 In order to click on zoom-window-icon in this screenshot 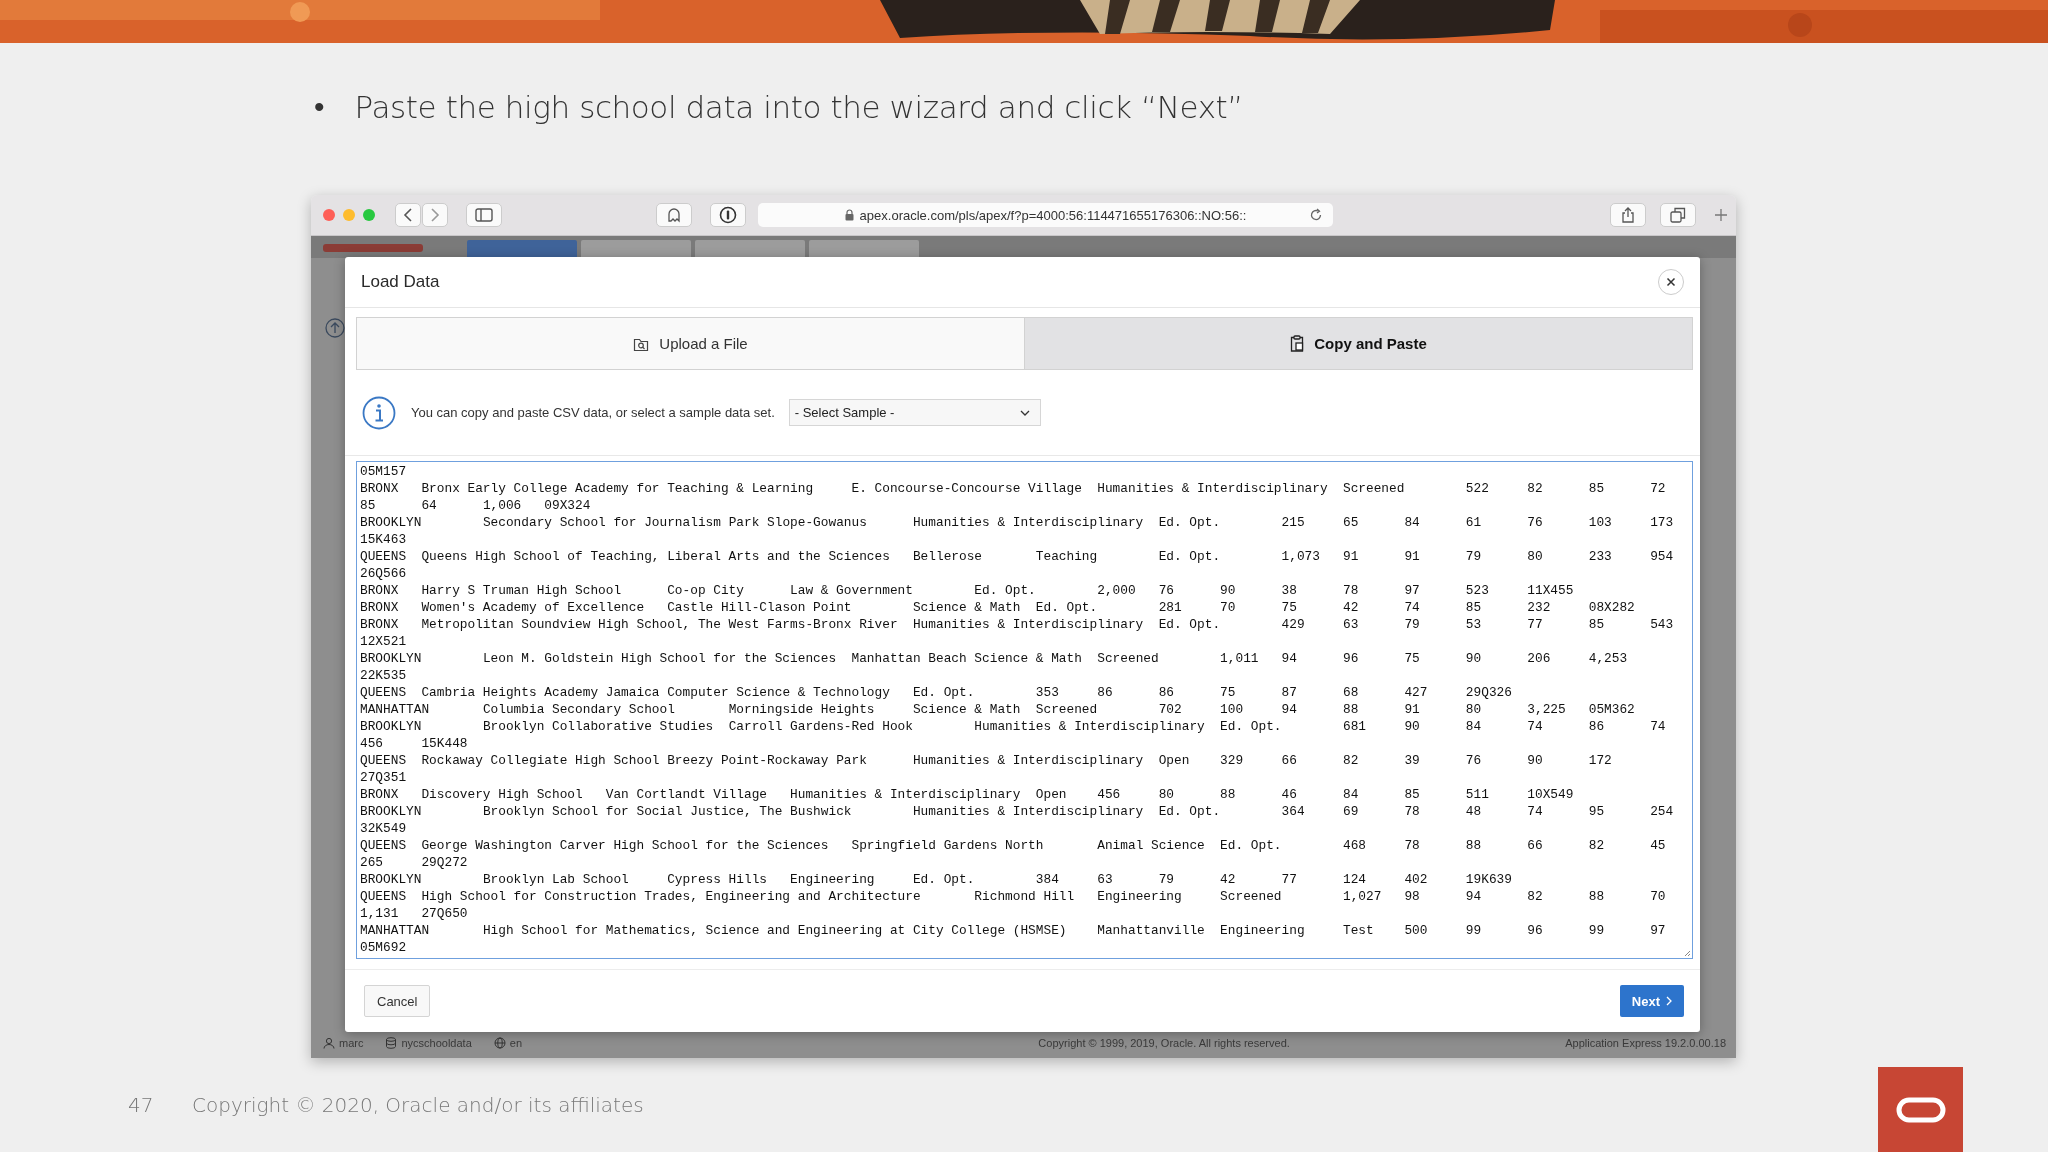, I will do `click(369, 215)`.